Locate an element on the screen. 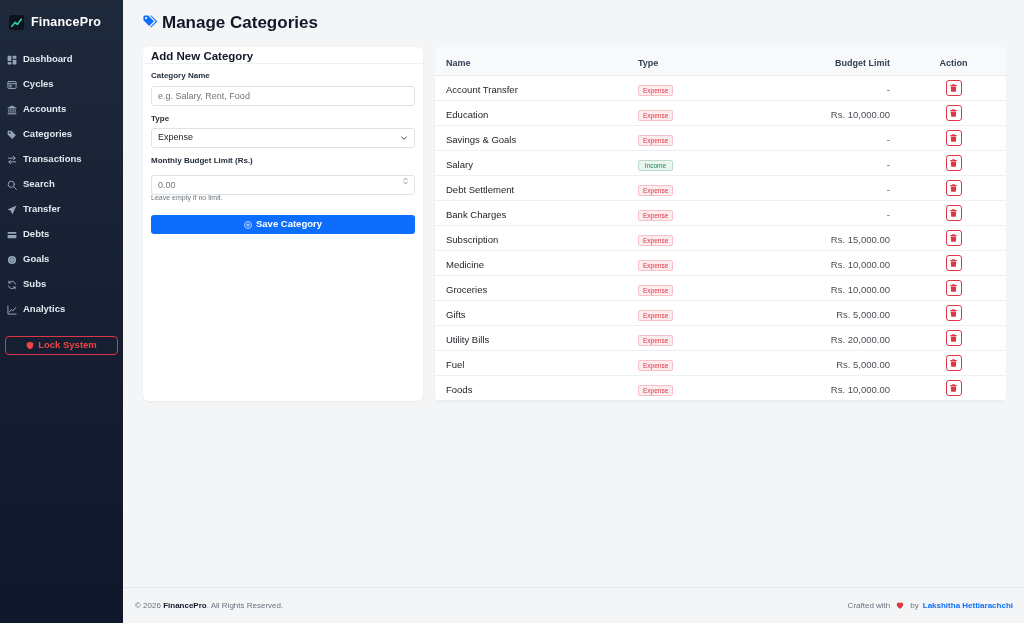  form-title: Add New Category is located at coordinates (203, 56).